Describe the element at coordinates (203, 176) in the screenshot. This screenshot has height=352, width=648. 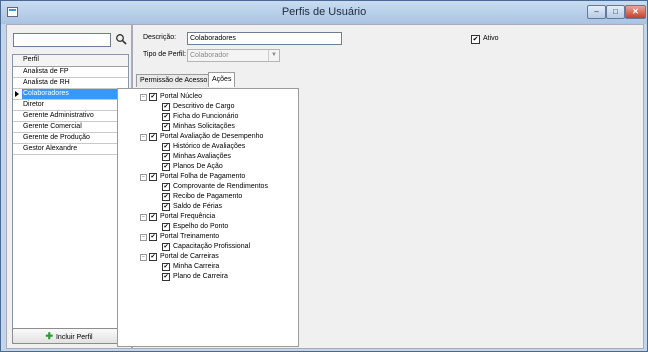
I see `tree-group-label: Portal Folha de Pagamento` at that location.